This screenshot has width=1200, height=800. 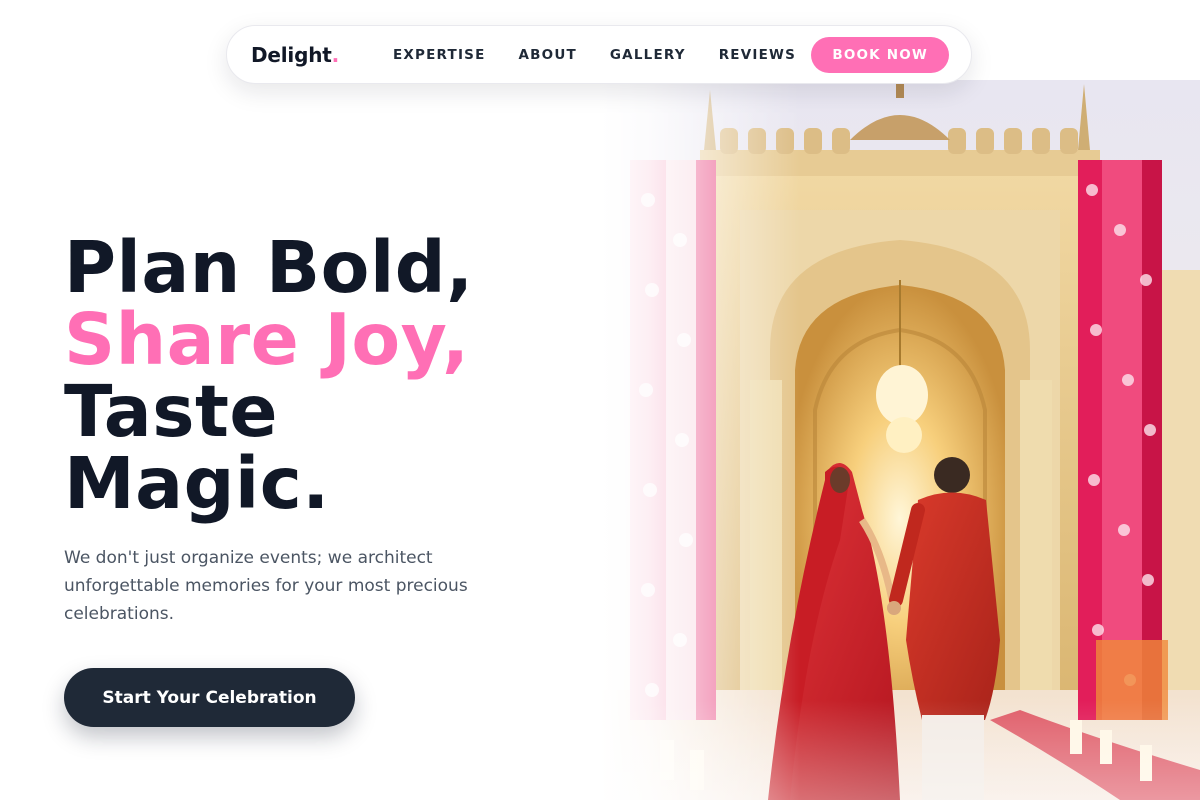 I want to click on nav-links: EXPERTISE ABOUT GALLERY REVIEWS, so click(x=602, y=55).